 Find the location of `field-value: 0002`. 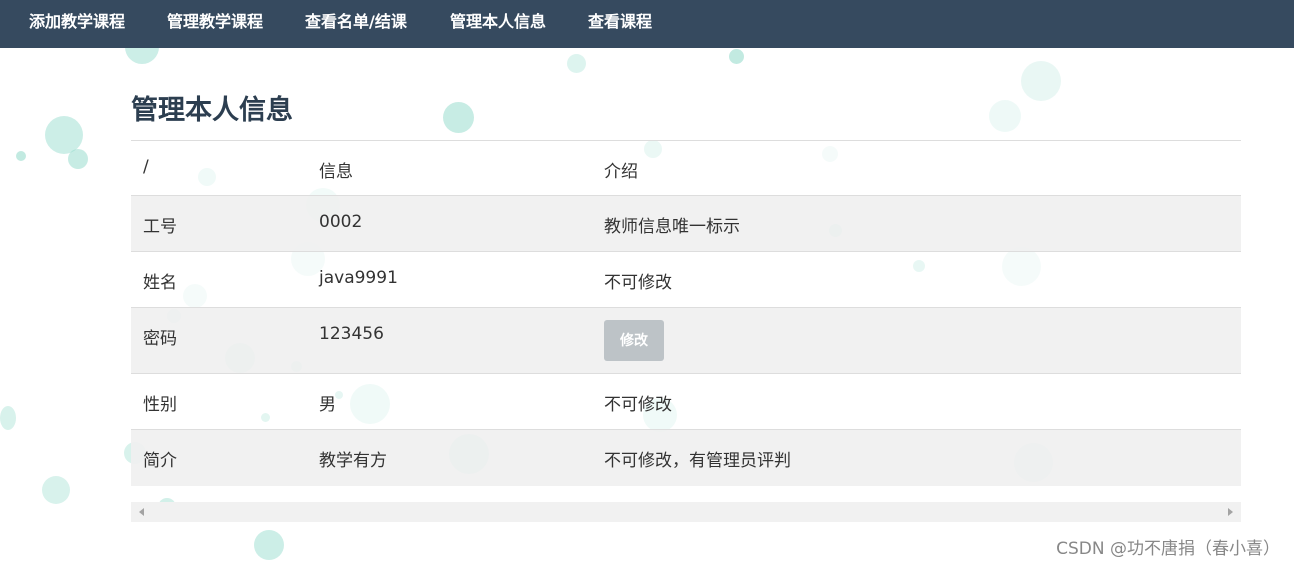

field-value: 0002 is located at coordinates (449, 223).